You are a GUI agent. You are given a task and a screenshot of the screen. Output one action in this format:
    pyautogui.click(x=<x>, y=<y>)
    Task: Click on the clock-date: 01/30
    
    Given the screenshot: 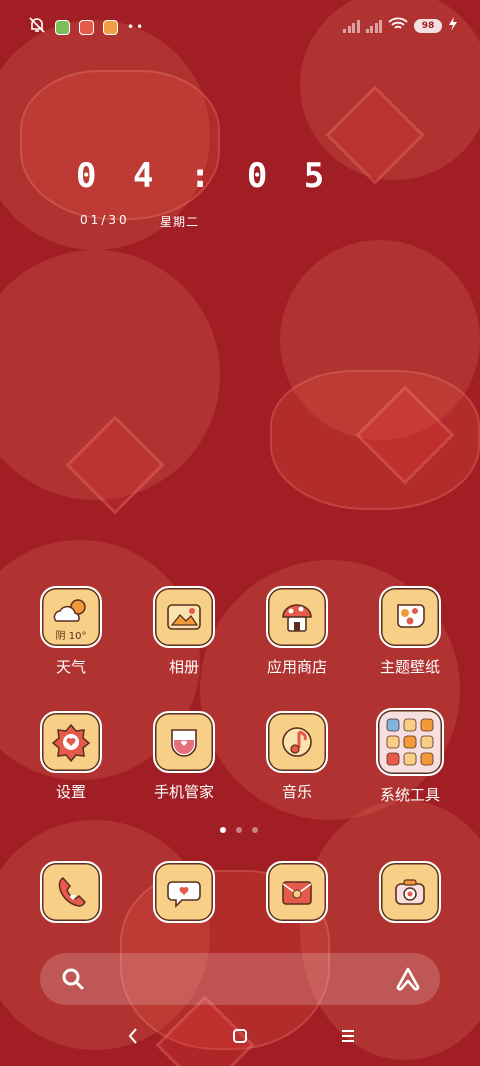 What is the action you would take?
    pyautogui.click(x=105, y=220)
    